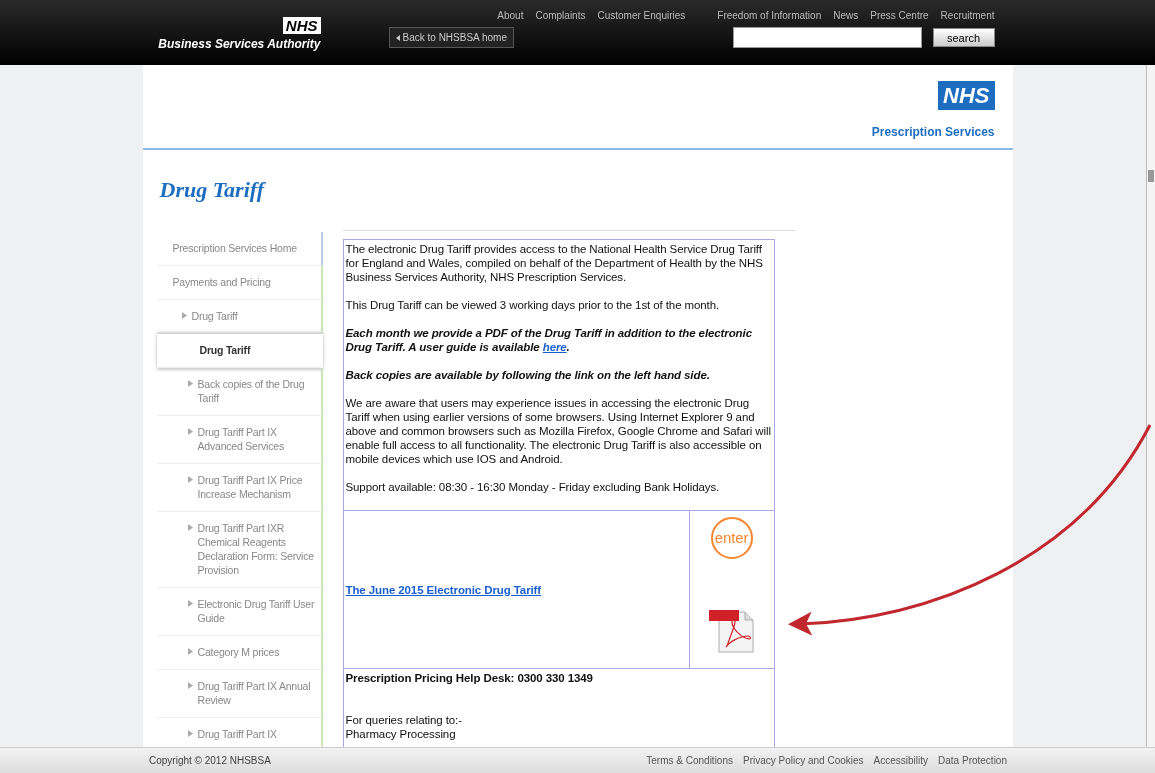 The image size is (1155, 773). I want to click on sidebar-item-label: Drug Tariff Part IX Annual Review, so click(254, 693).